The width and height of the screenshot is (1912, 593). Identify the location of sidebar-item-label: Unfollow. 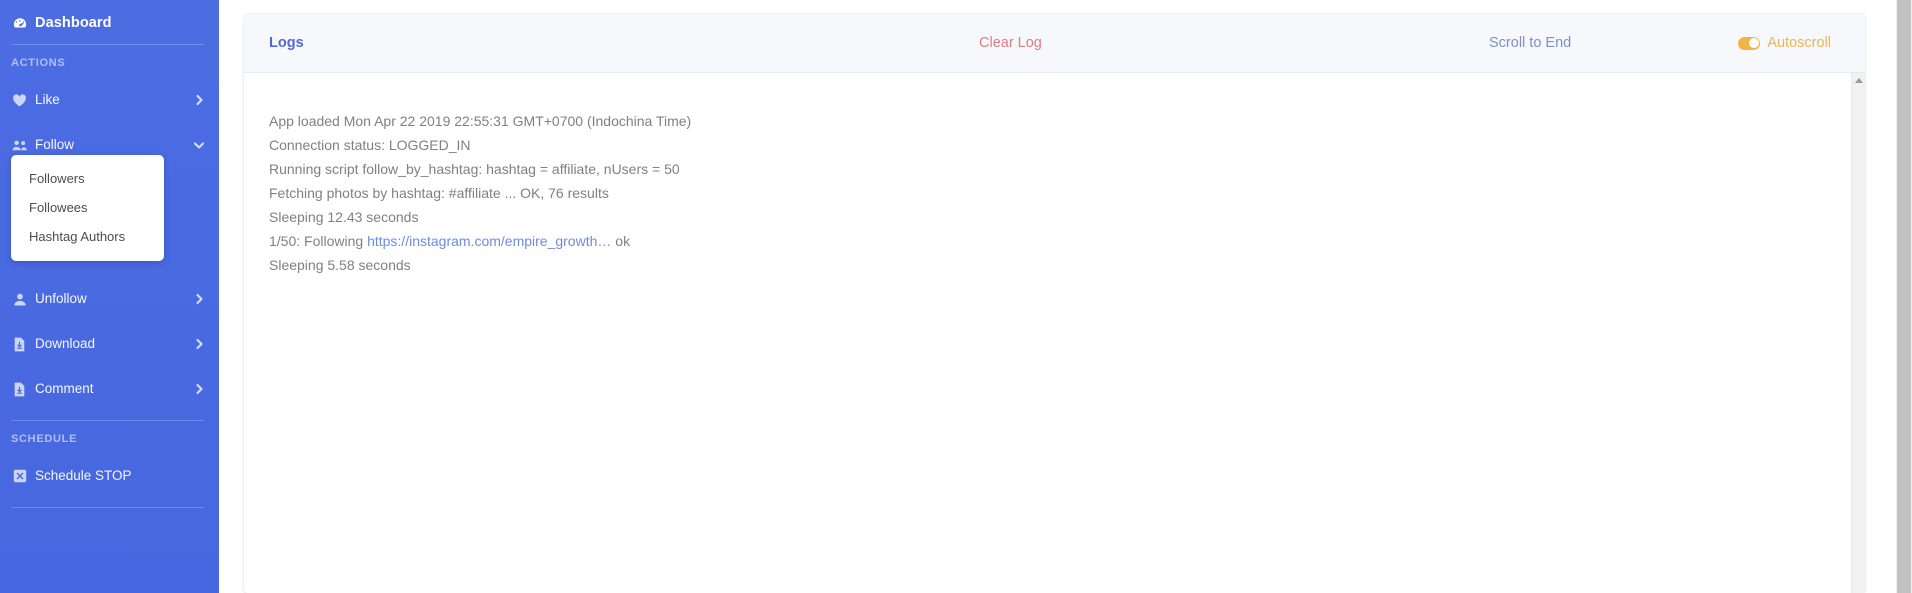
(61, 299).